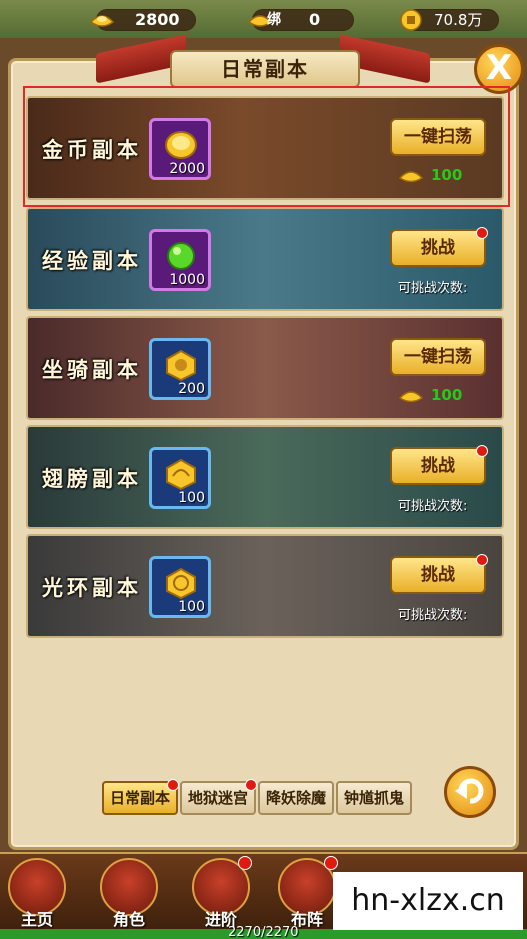  I want to click on tab-label: 钟馗抓鬼, so click(373, 798).